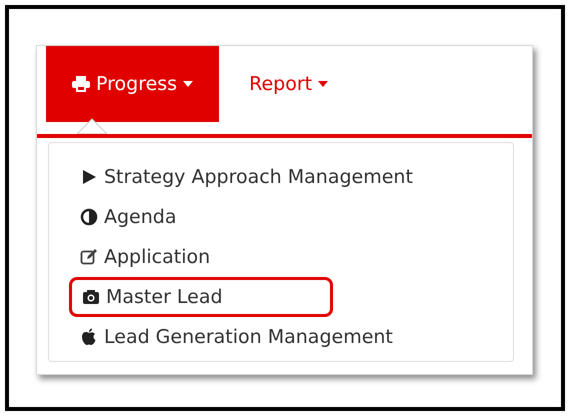  I want to click on edit-icon, so click(89, 257).